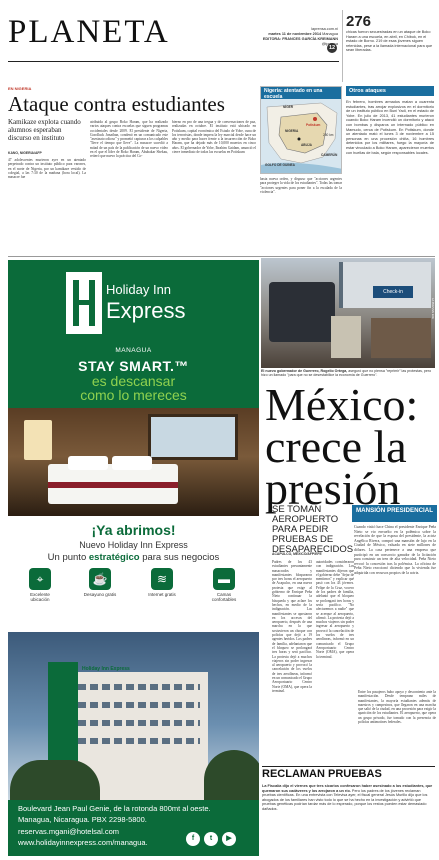 The height and width of the screenshot is (860, 439). Describe the element at coordinates (229, 839) in the screenshot. I see `youtube-icon: ▶` at that location.